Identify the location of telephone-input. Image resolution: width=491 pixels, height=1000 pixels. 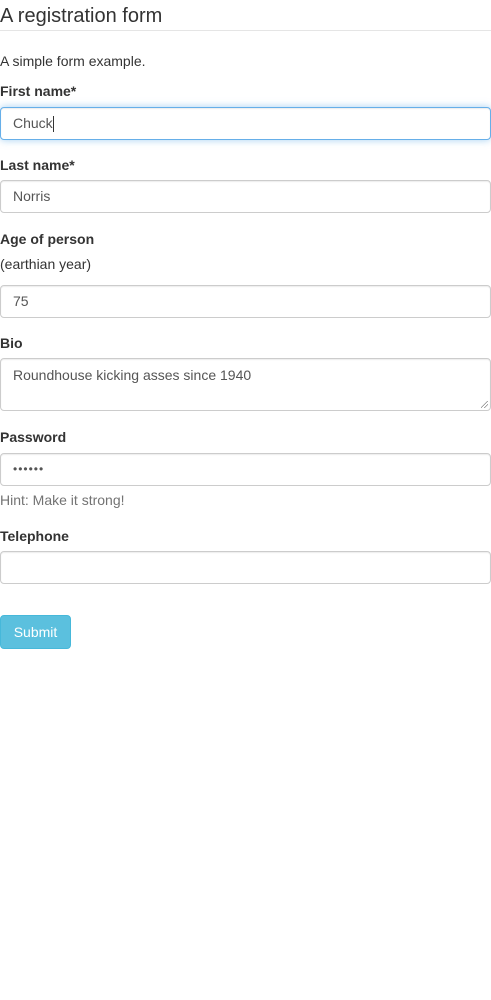
(245, 567).